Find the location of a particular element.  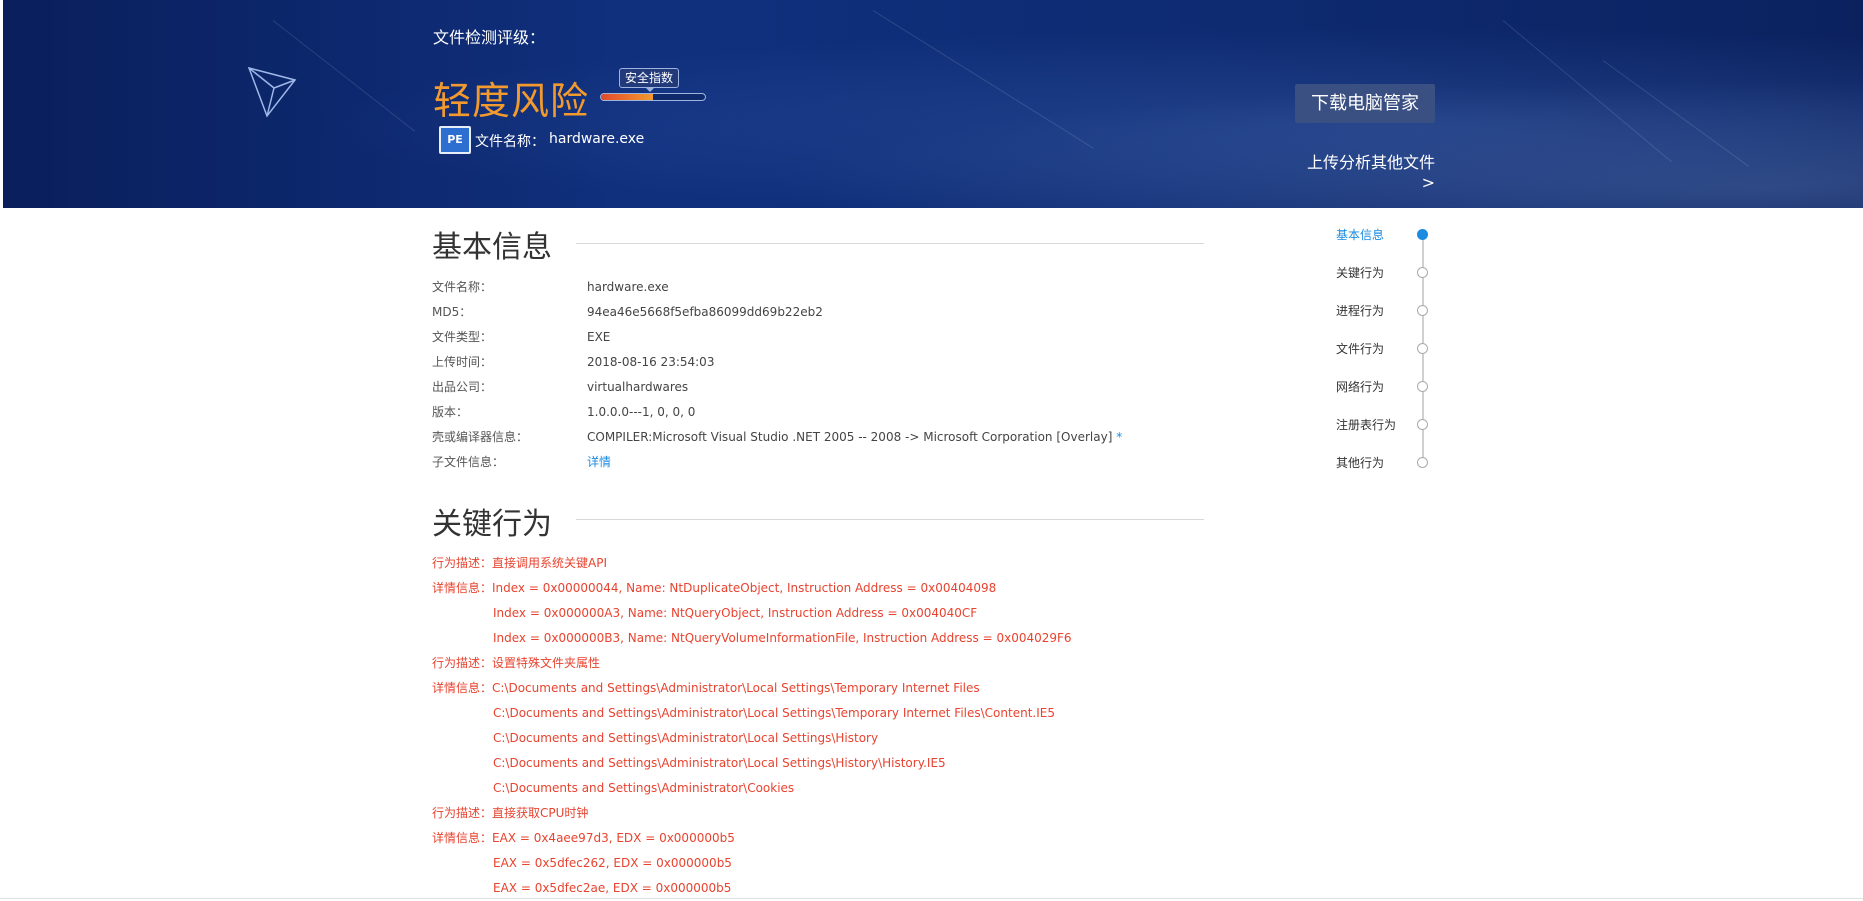

side-nav-item-file-behavior: 文件行为 is located at coordinates (1391, 348).